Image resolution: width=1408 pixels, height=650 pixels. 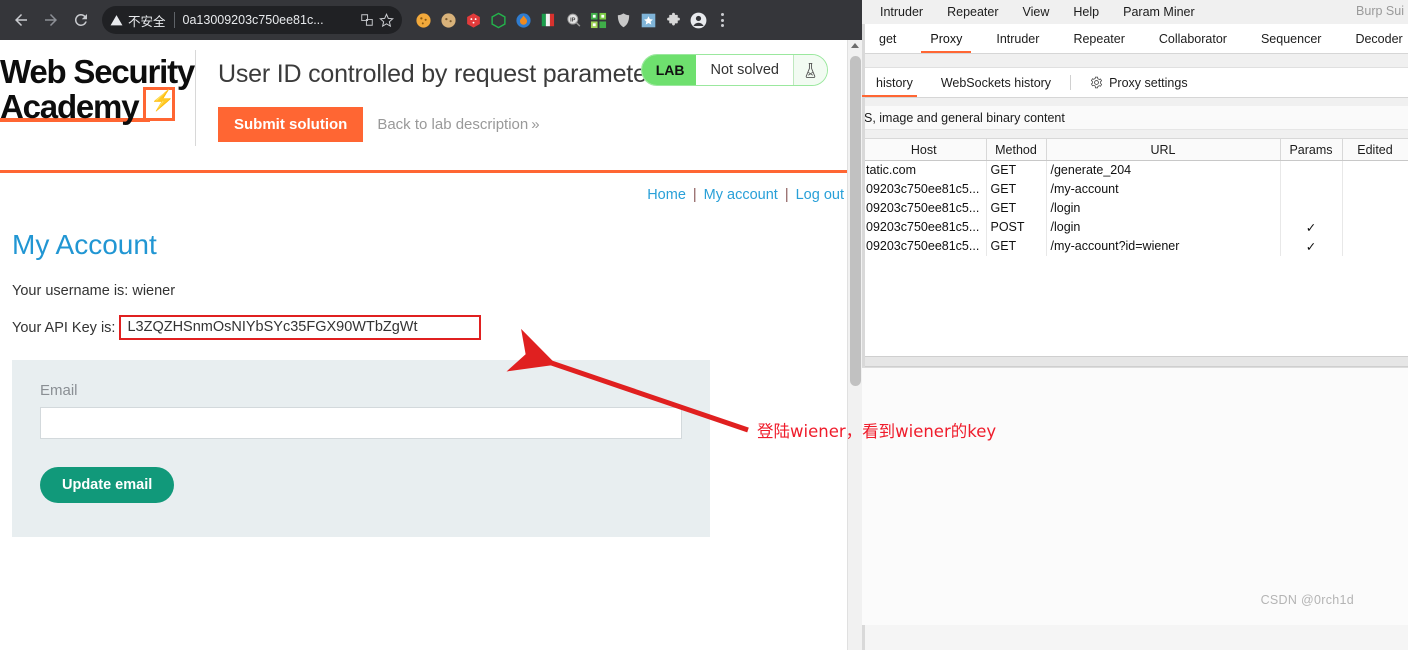 What do you see at coordinates (1017, 38) in the screenshot?
I see `tab-intruder: Intruder` at bounding box center [1017, 38].